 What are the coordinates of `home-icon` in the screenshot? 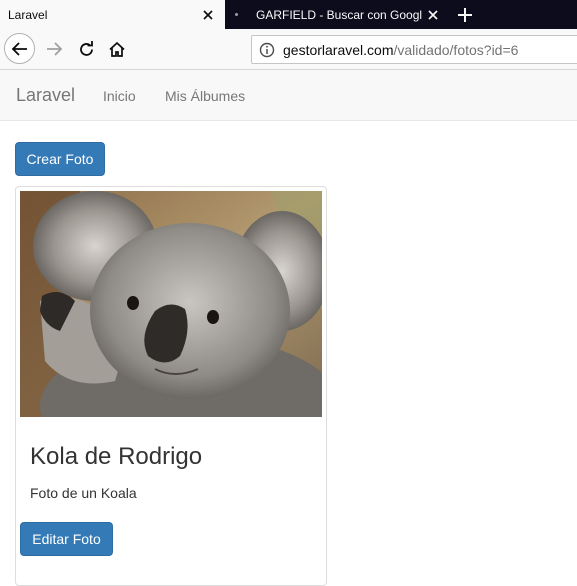 It's located at (117, 49).